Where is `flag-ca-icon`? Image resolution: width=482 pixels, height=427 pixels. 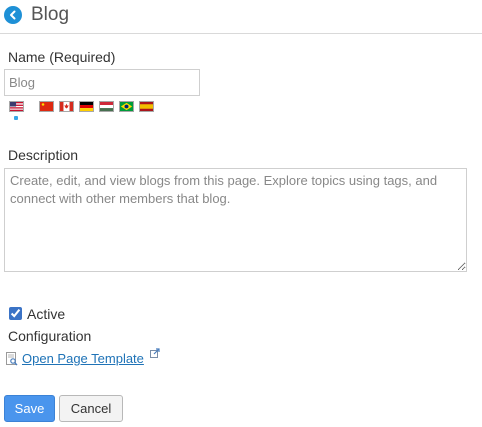
flag-ca-icon is located at coordinates (66, 106).